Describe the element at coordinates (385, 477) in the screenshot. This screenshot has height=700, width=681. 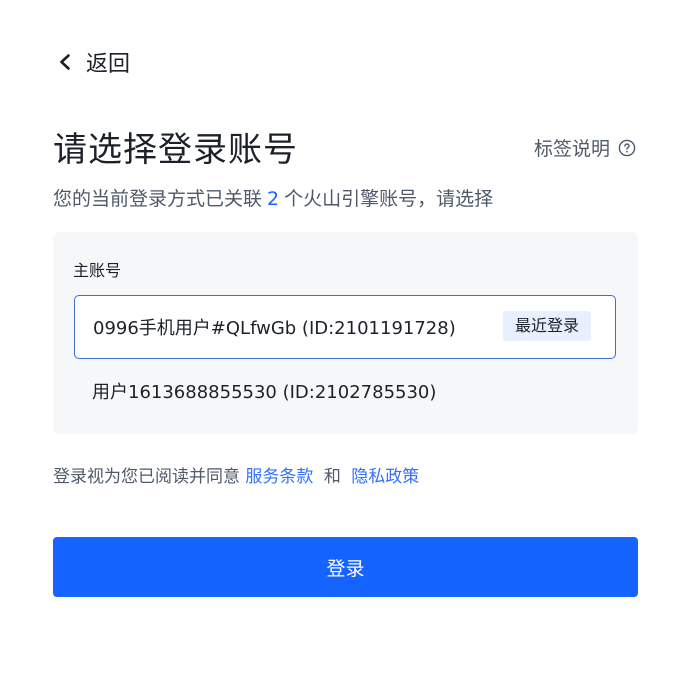
I see `privacy-policy-link: 隐私政策` at that location.